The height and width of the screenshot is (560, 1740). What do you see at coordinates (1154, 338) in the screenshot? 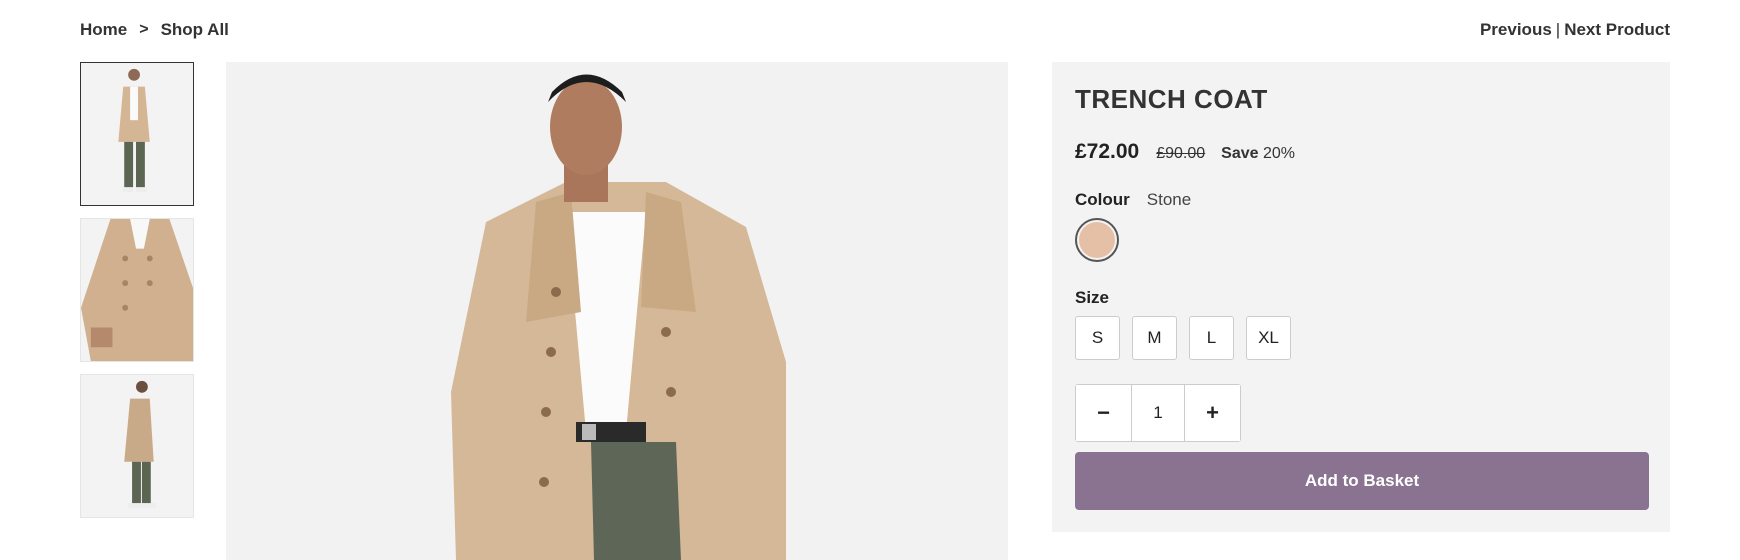
I see `size-button-m: M` at bounding box center [1154, 338].